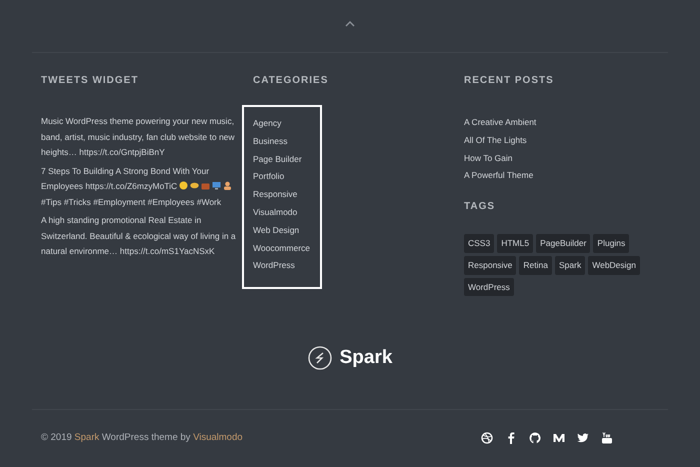  I want to click on category-link: Agency, so click(286, 124).